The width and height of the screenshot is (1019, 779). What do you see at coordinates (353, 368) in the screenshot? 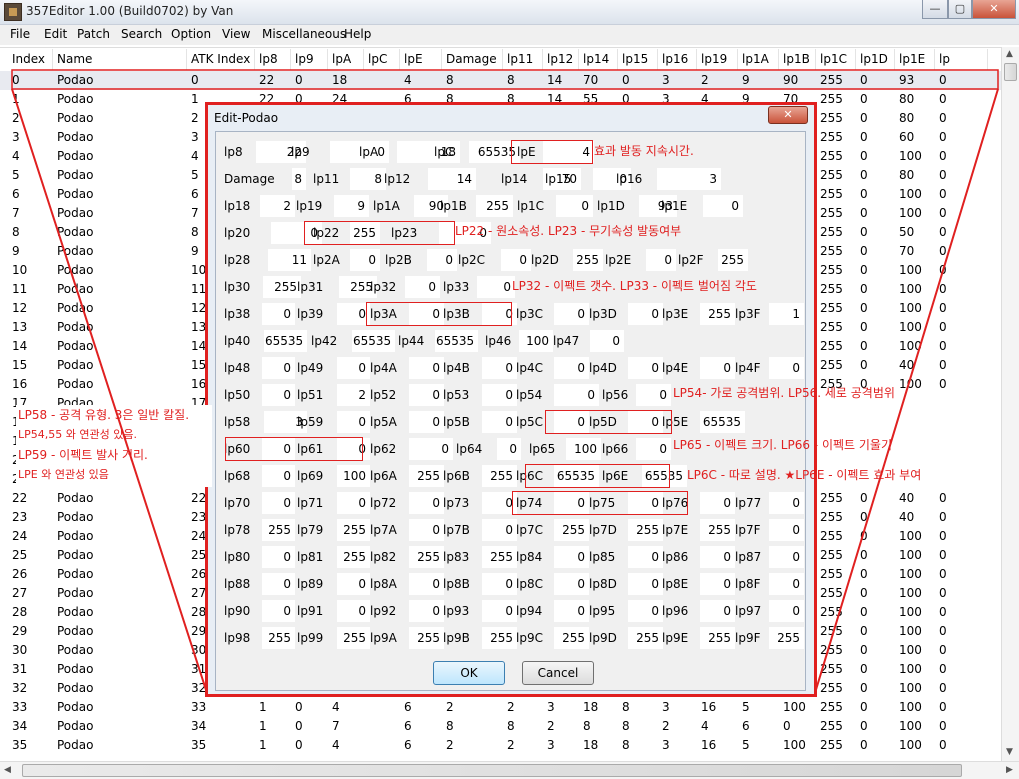
I see `field-input-lp49: 0` at bounding box center [353, 368].